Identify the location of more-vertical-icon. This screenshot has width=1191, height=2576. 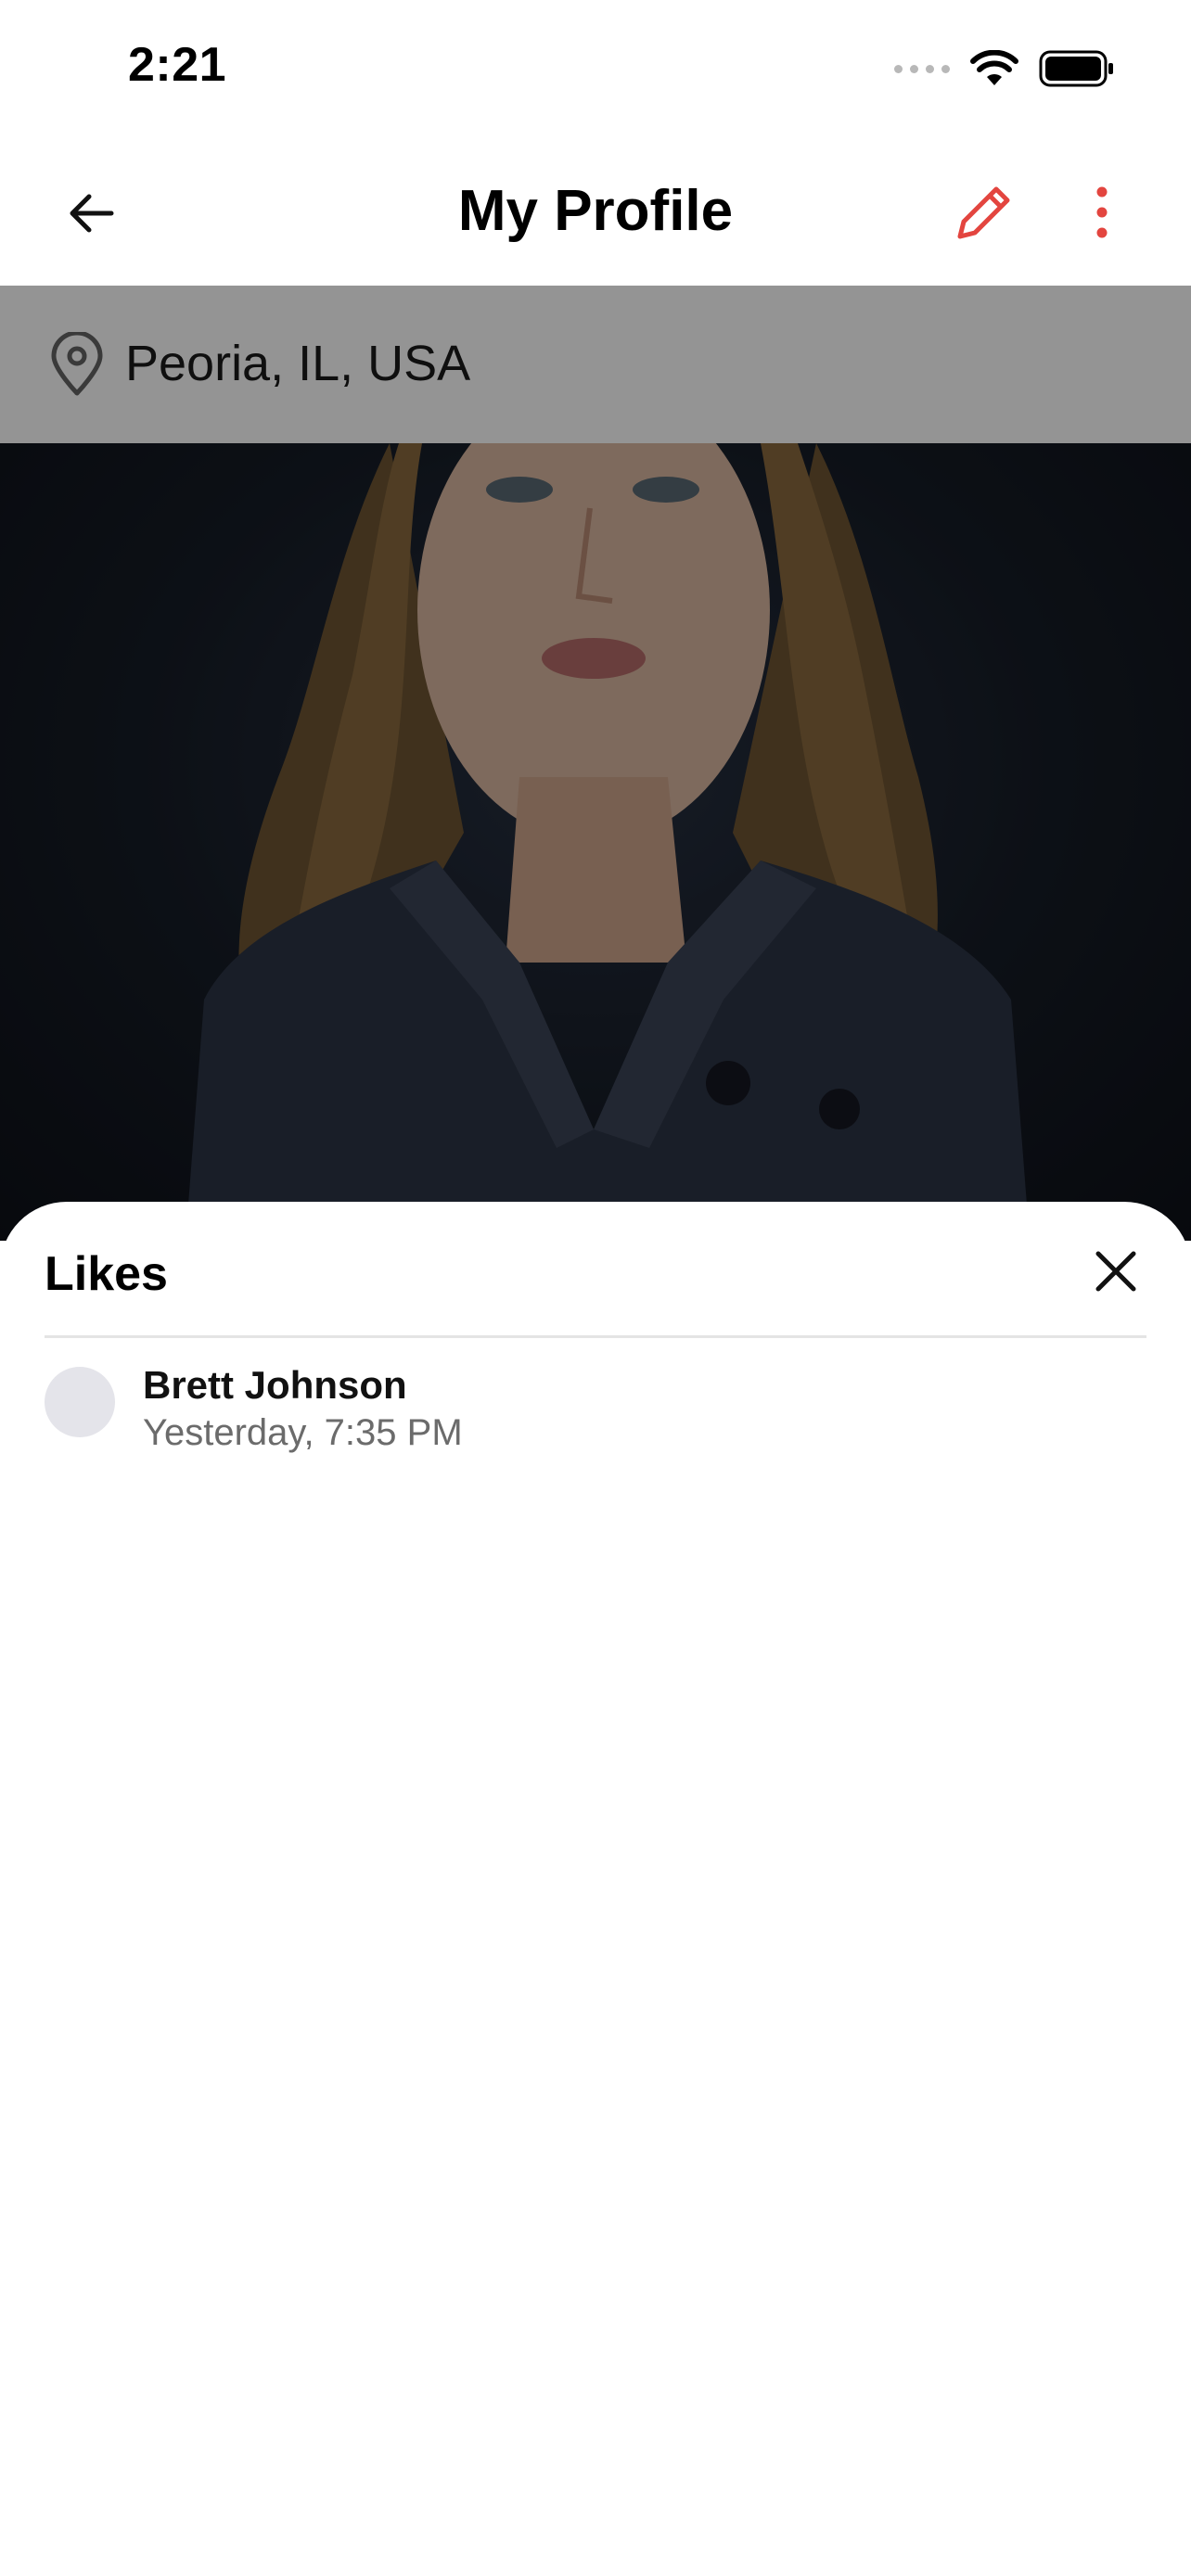
(1102, 212).